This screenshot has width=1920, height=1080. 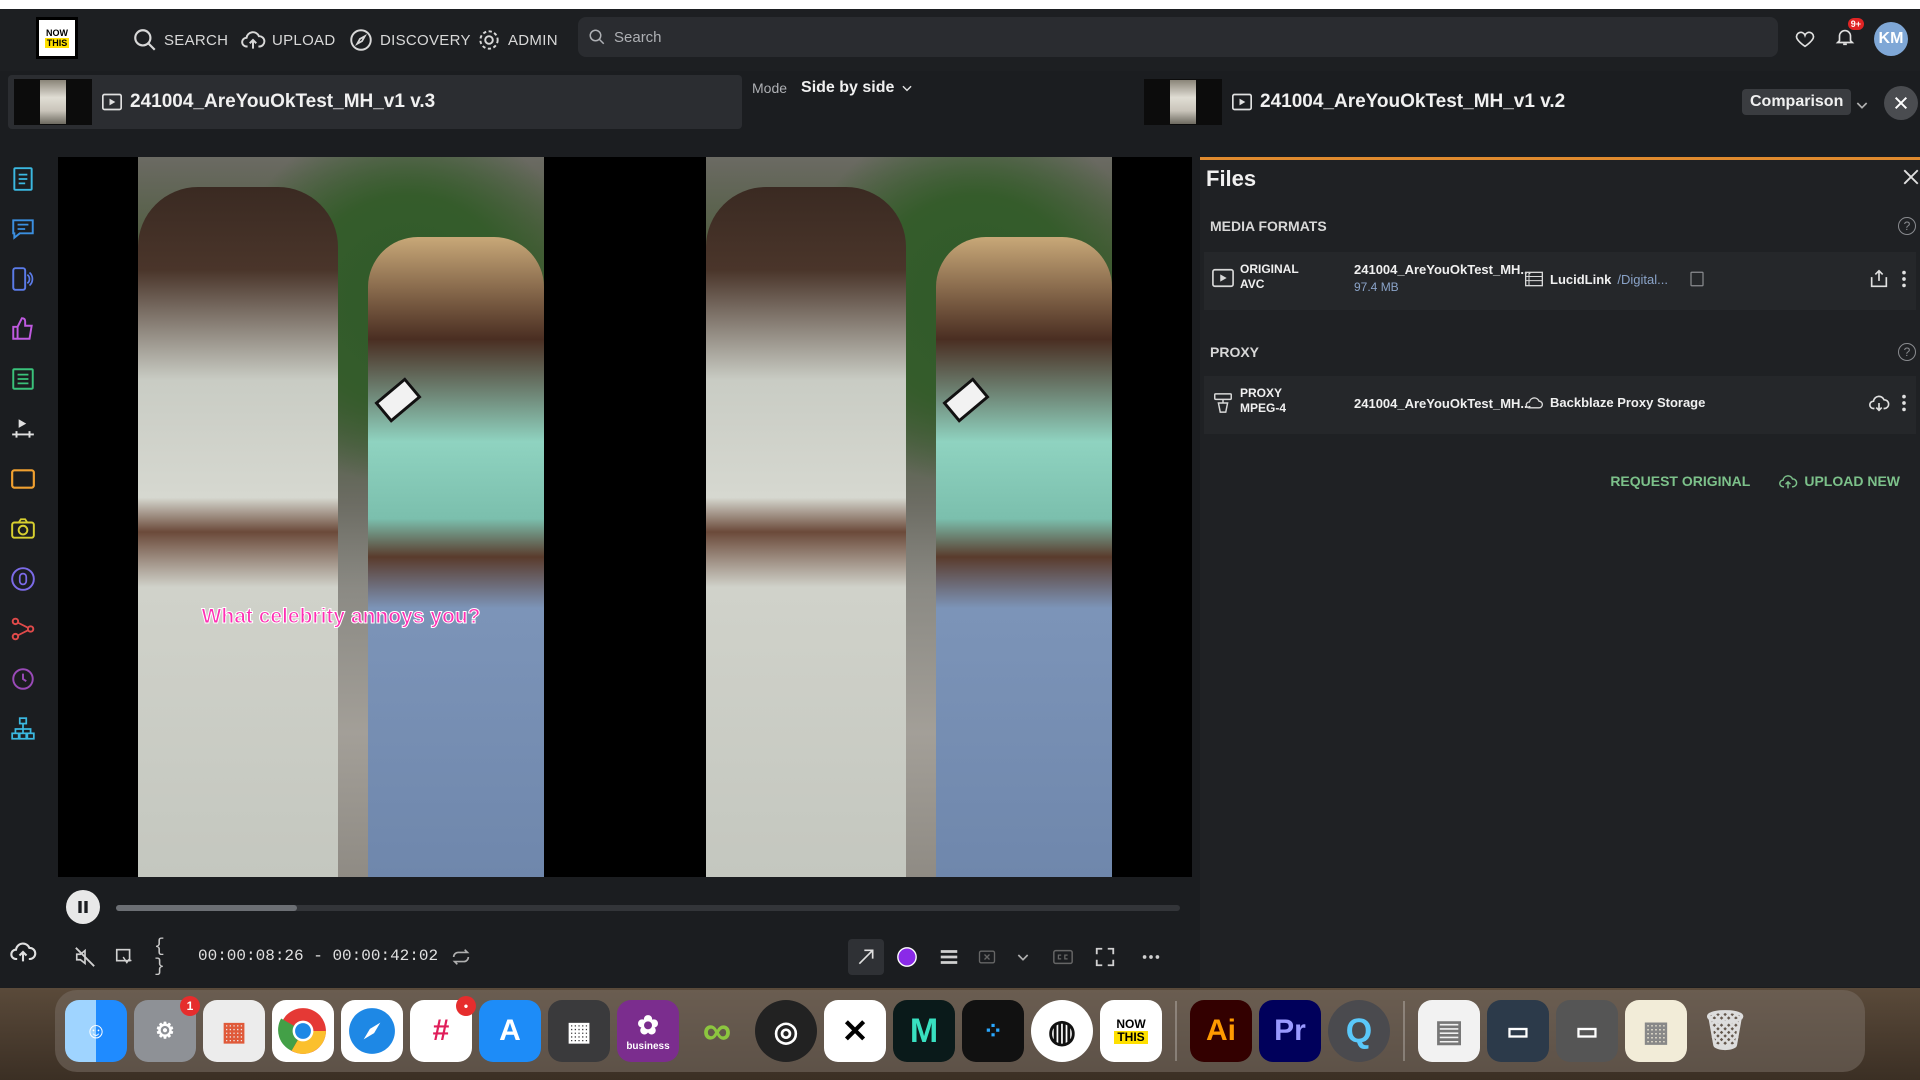 I want to click on dock-aperture-app: ◍, so click(x=1062, y=1031).